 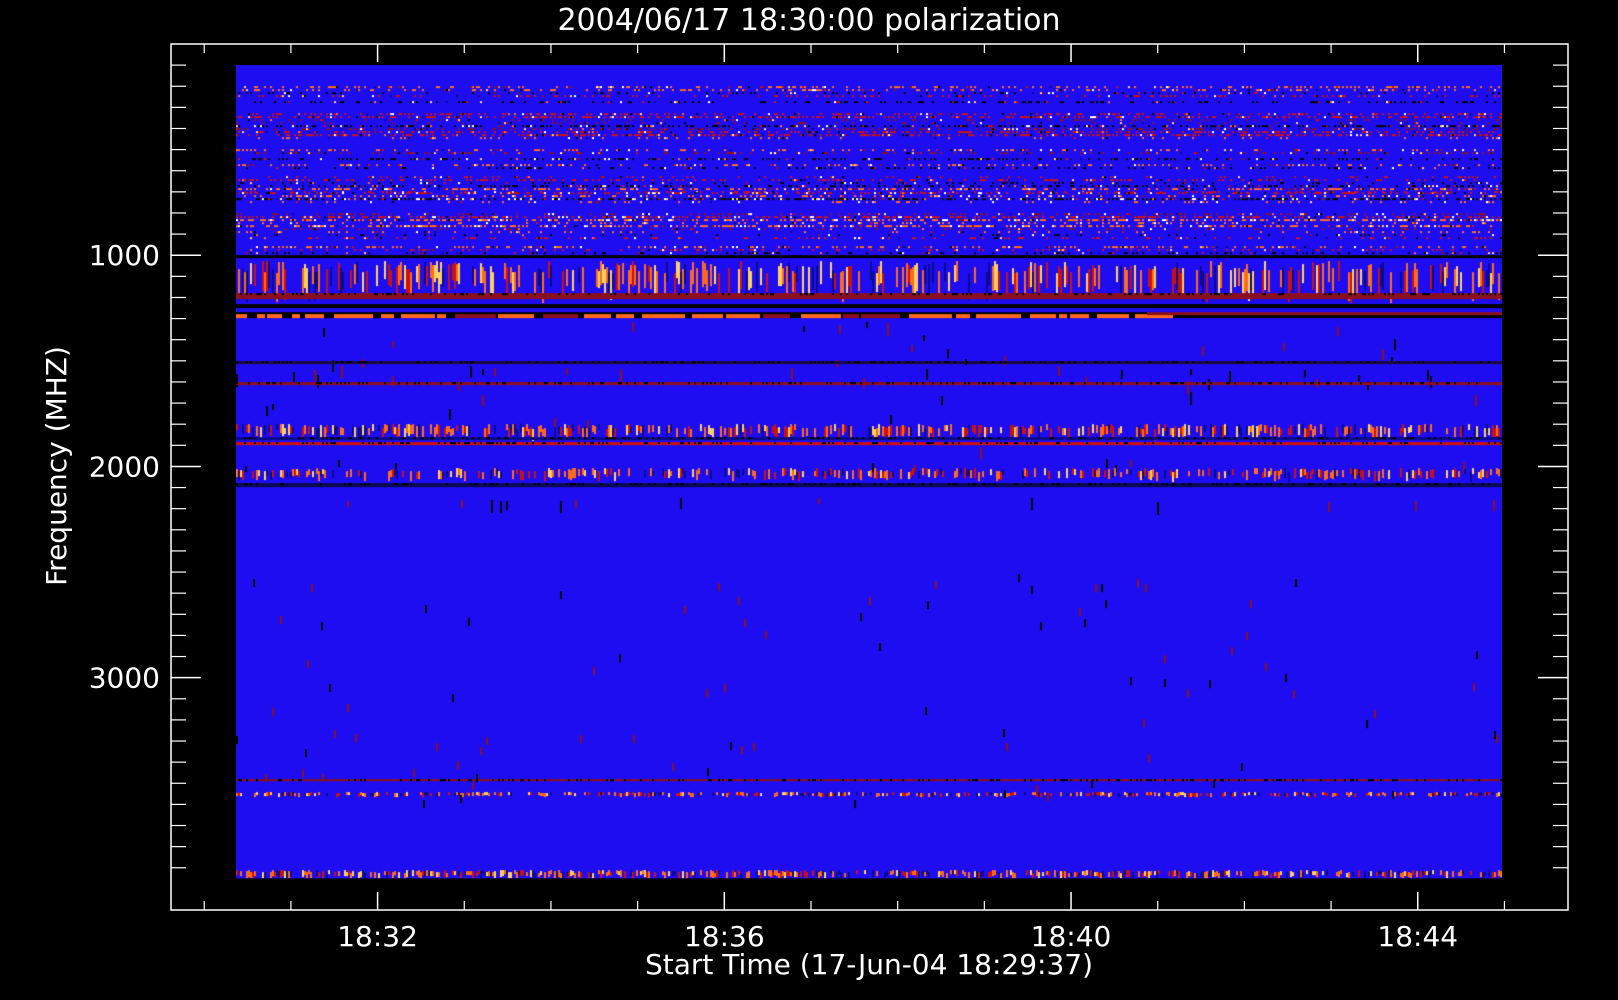 I want to click on x-tick-label: 18:32, so click(x=377, y=936).